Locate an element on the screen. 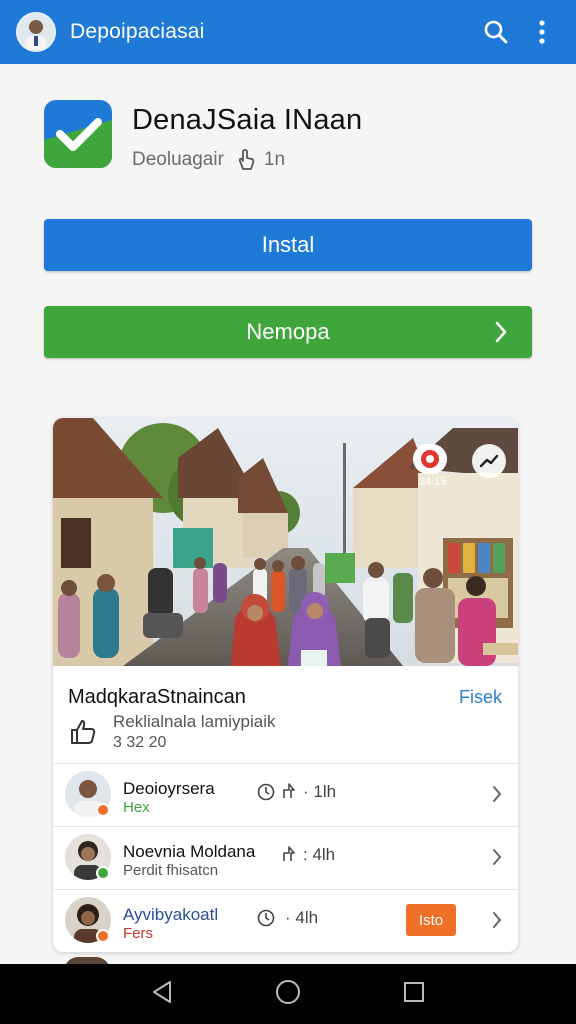  recents-square-icon is located at coordinates (414, 994).